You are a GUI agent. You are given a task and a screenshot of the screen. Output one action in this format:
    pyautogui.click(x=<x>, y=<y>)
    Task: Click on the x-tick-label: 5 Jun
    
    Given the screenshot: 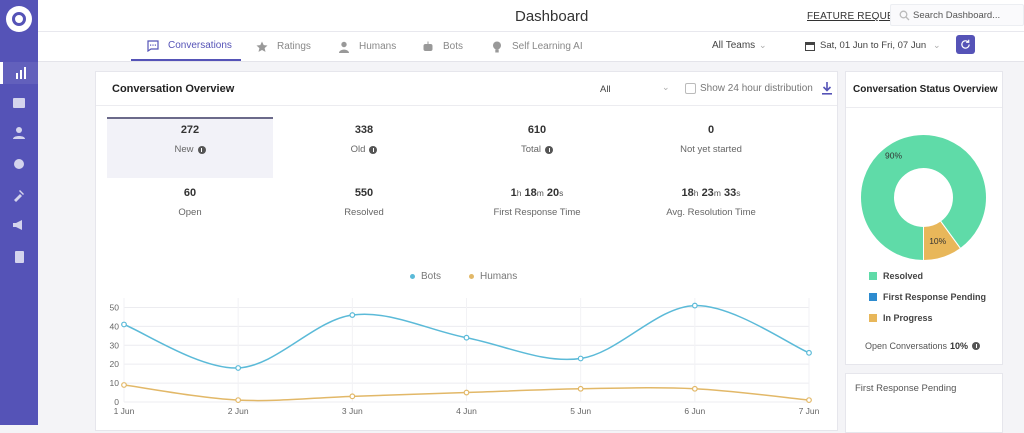 What is the action you would take?
    pyautogui.click(x=580, y=411)
    